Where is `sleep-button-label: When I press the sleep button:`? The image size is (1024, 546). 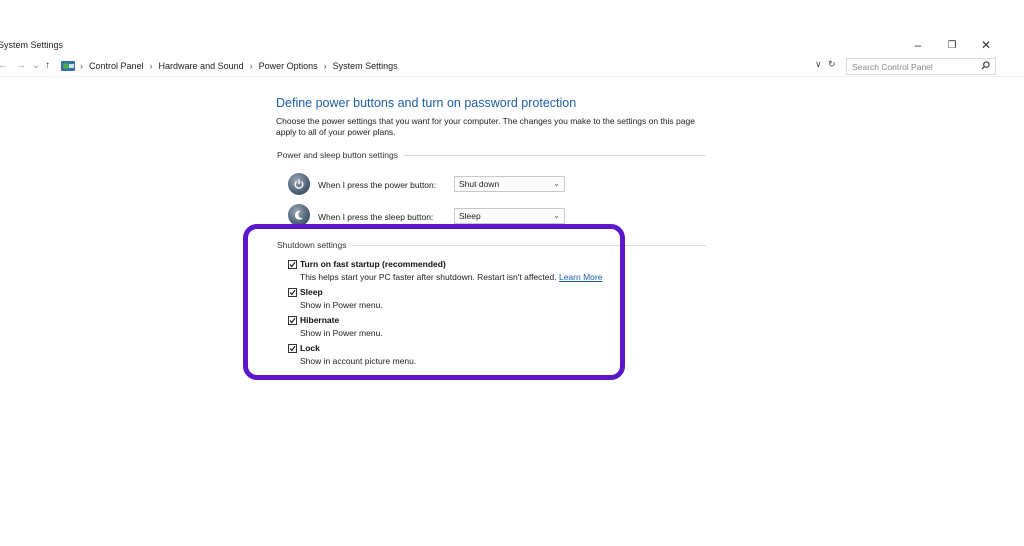 sleep-button-label: When I press the sleep button: is located at coordinates (376, 217).